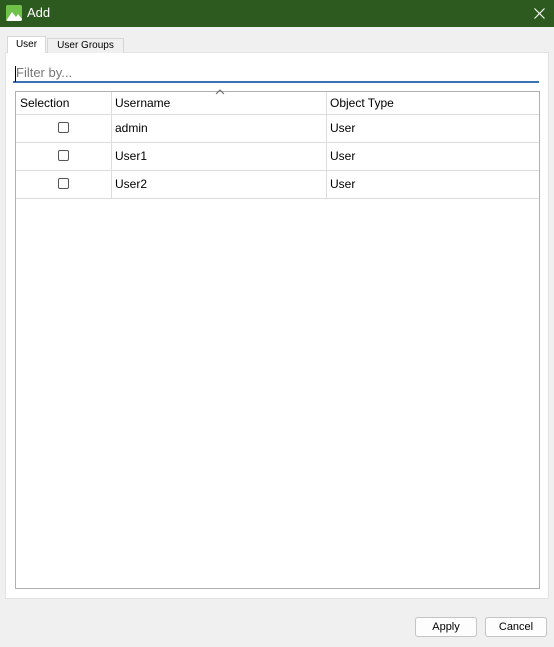 Image resolution: width=554 pixels, height=647 pixels. I want to click on column-header-selection: Selection, so click(63, 103).